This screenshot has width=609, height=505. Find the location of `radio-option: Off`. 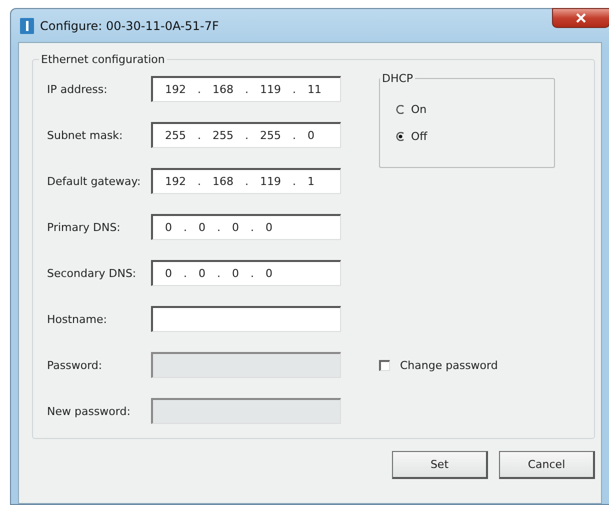

radio-option: Off is located at coordinates (412, 136).